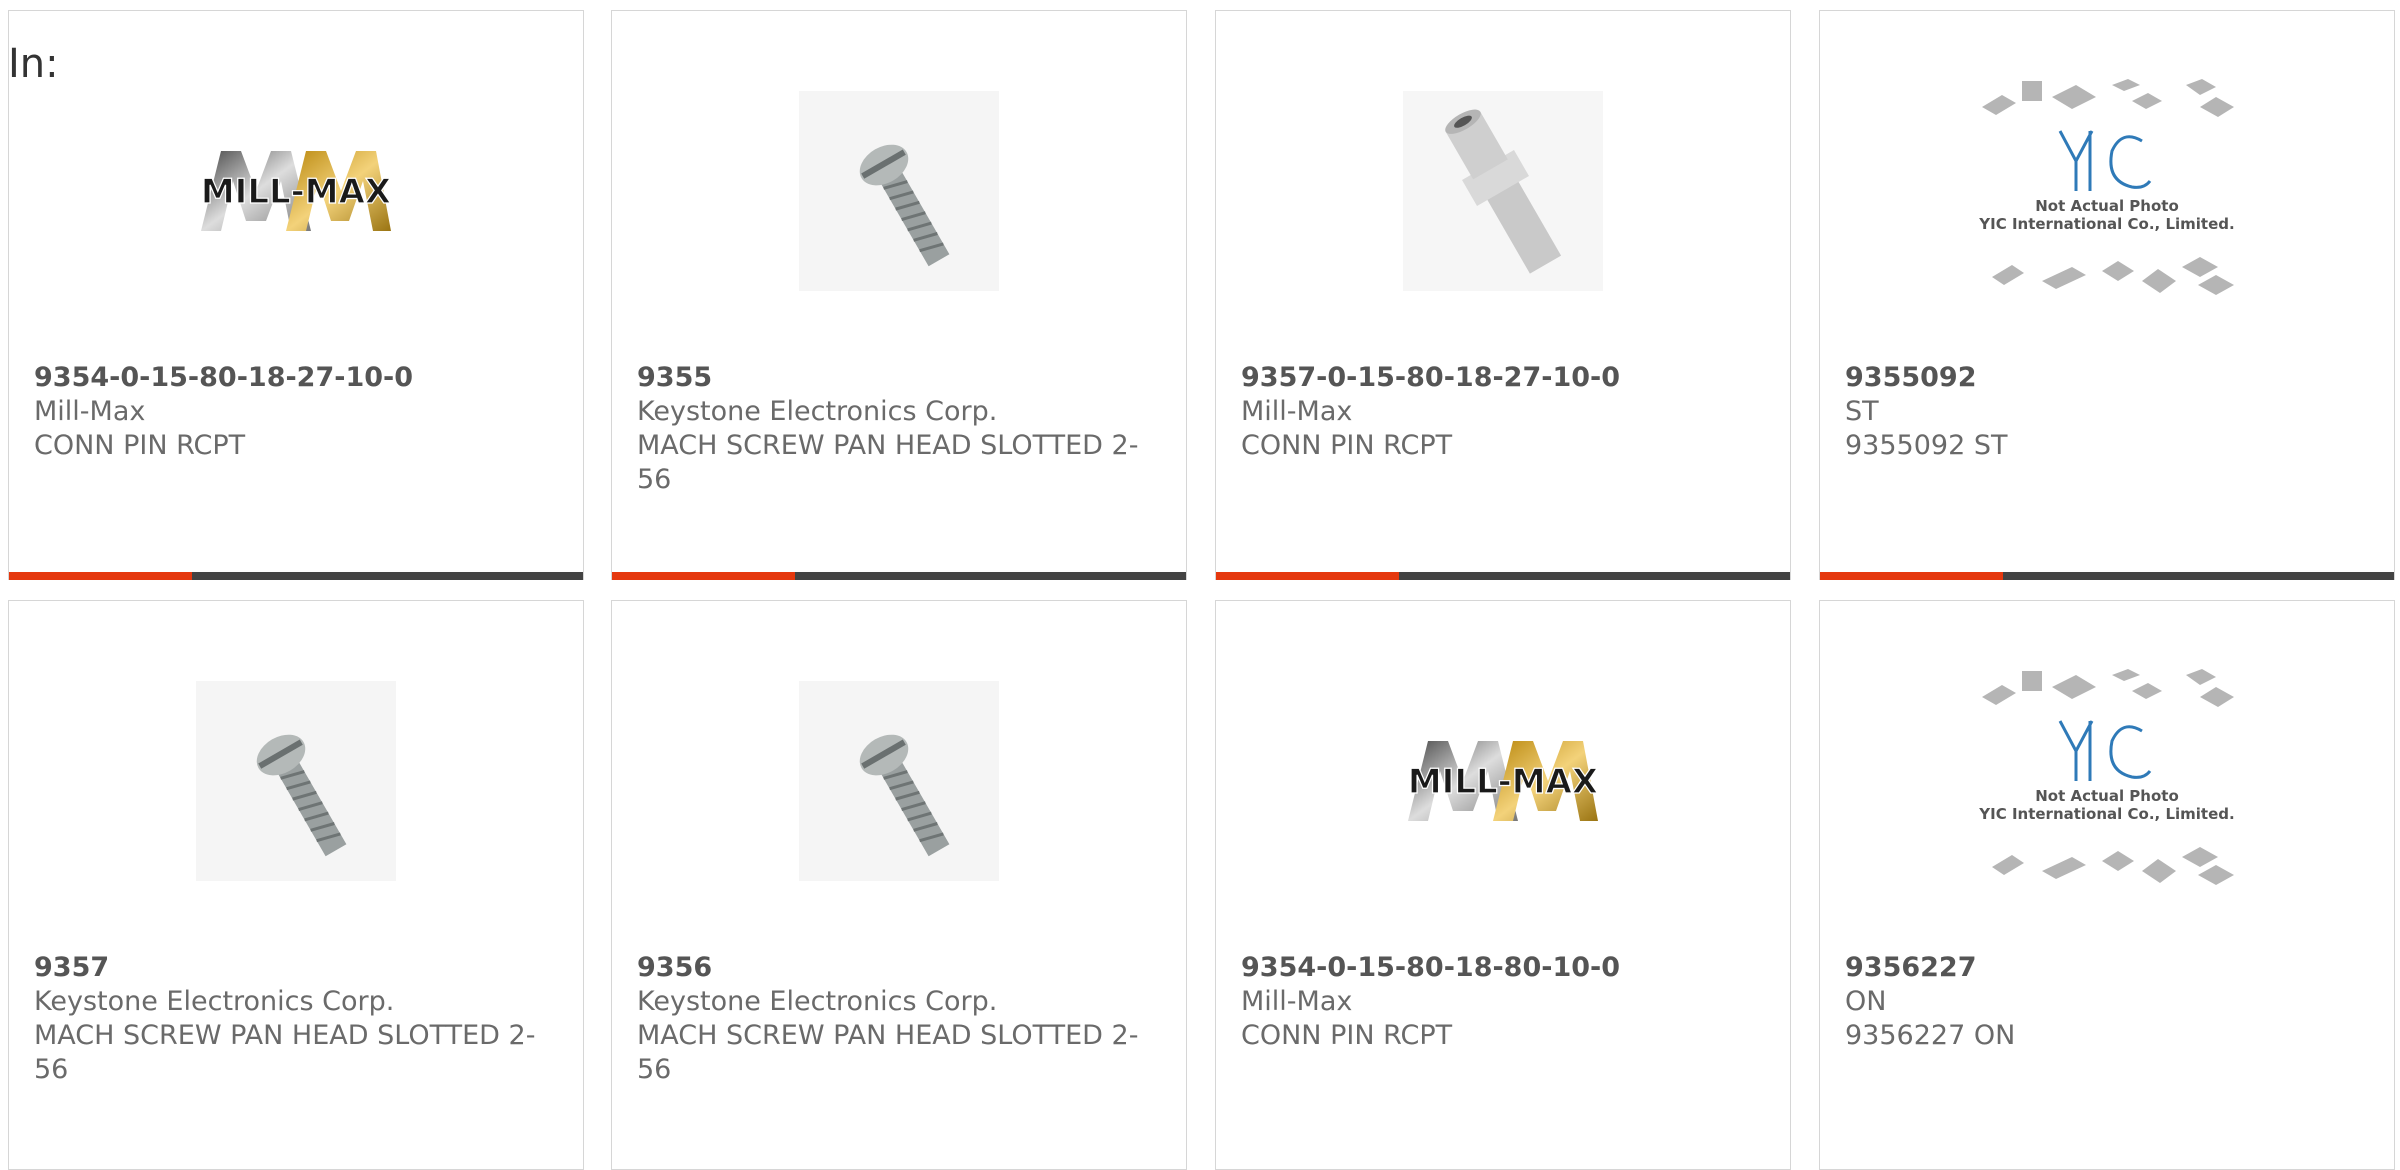 The image size is (2400, 1170). What do you see at coordinates (901, 378) in the screenshot?
I see `part-number: 9355` at bounding box center [901, 378].